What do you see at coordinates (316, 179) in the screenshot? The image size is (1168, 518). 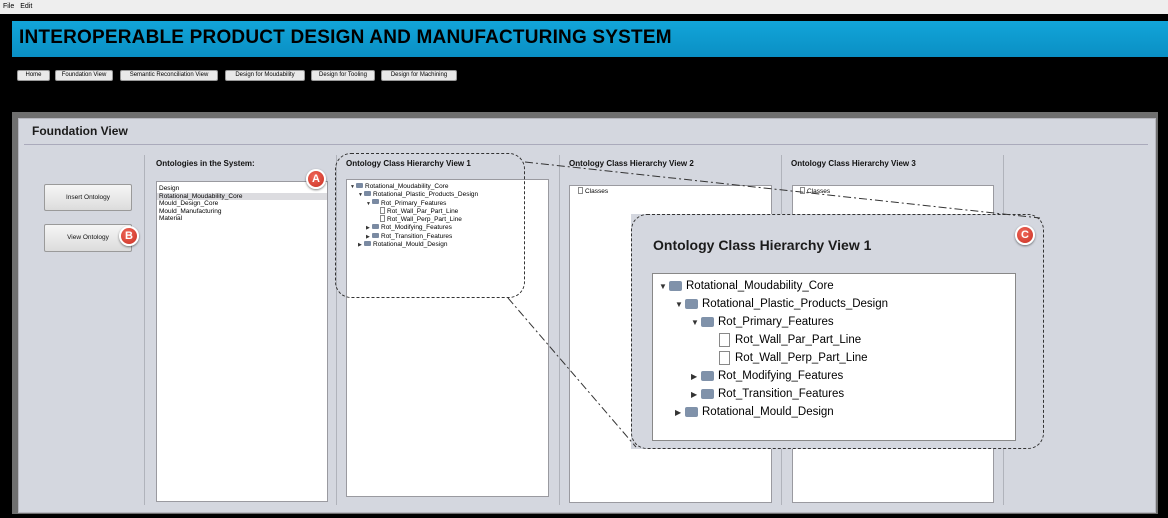 I see `callout-badge-a: A` at bounding box center [316, 179].